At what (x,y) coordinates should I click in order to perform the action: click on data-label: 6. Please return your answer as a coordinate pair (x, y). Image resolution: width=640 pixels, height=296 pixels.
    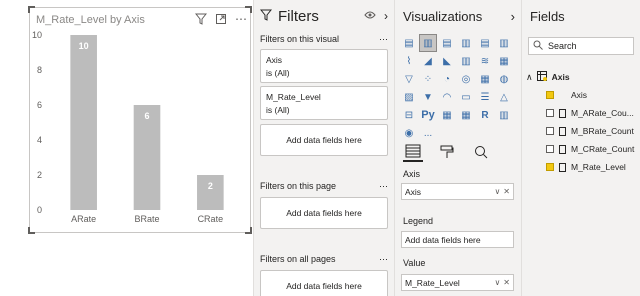
    Looking at the image, I should click on (146, 116).